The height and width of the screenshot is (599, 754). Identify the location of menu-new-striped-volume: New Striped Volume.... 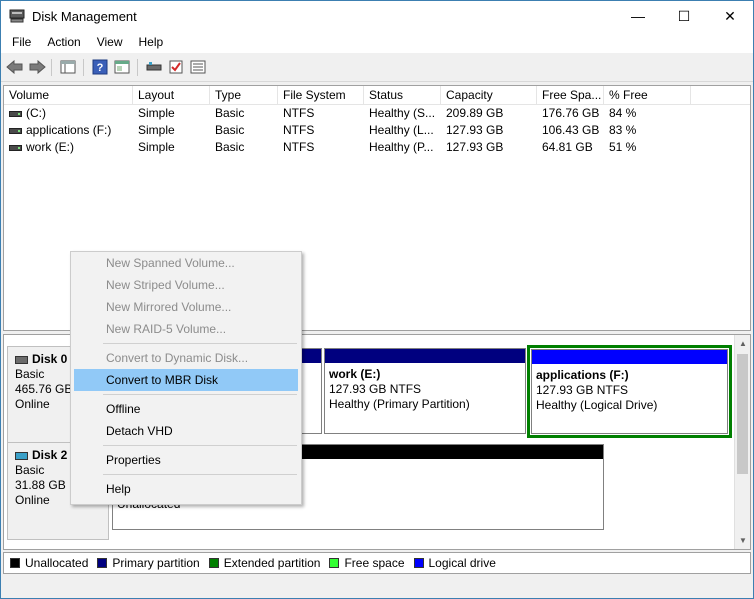
(186, 285).